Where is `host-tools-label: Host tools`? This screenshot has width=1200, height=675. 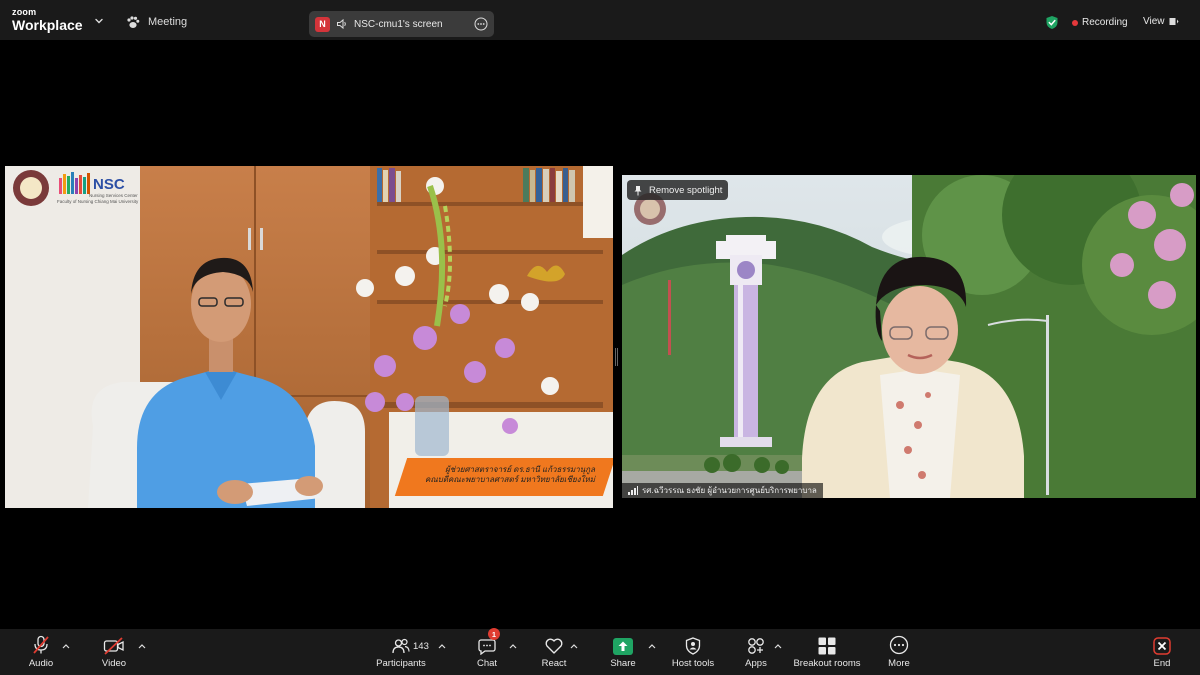
host-tools-label: Host tools is located at coordinates (693, 663).